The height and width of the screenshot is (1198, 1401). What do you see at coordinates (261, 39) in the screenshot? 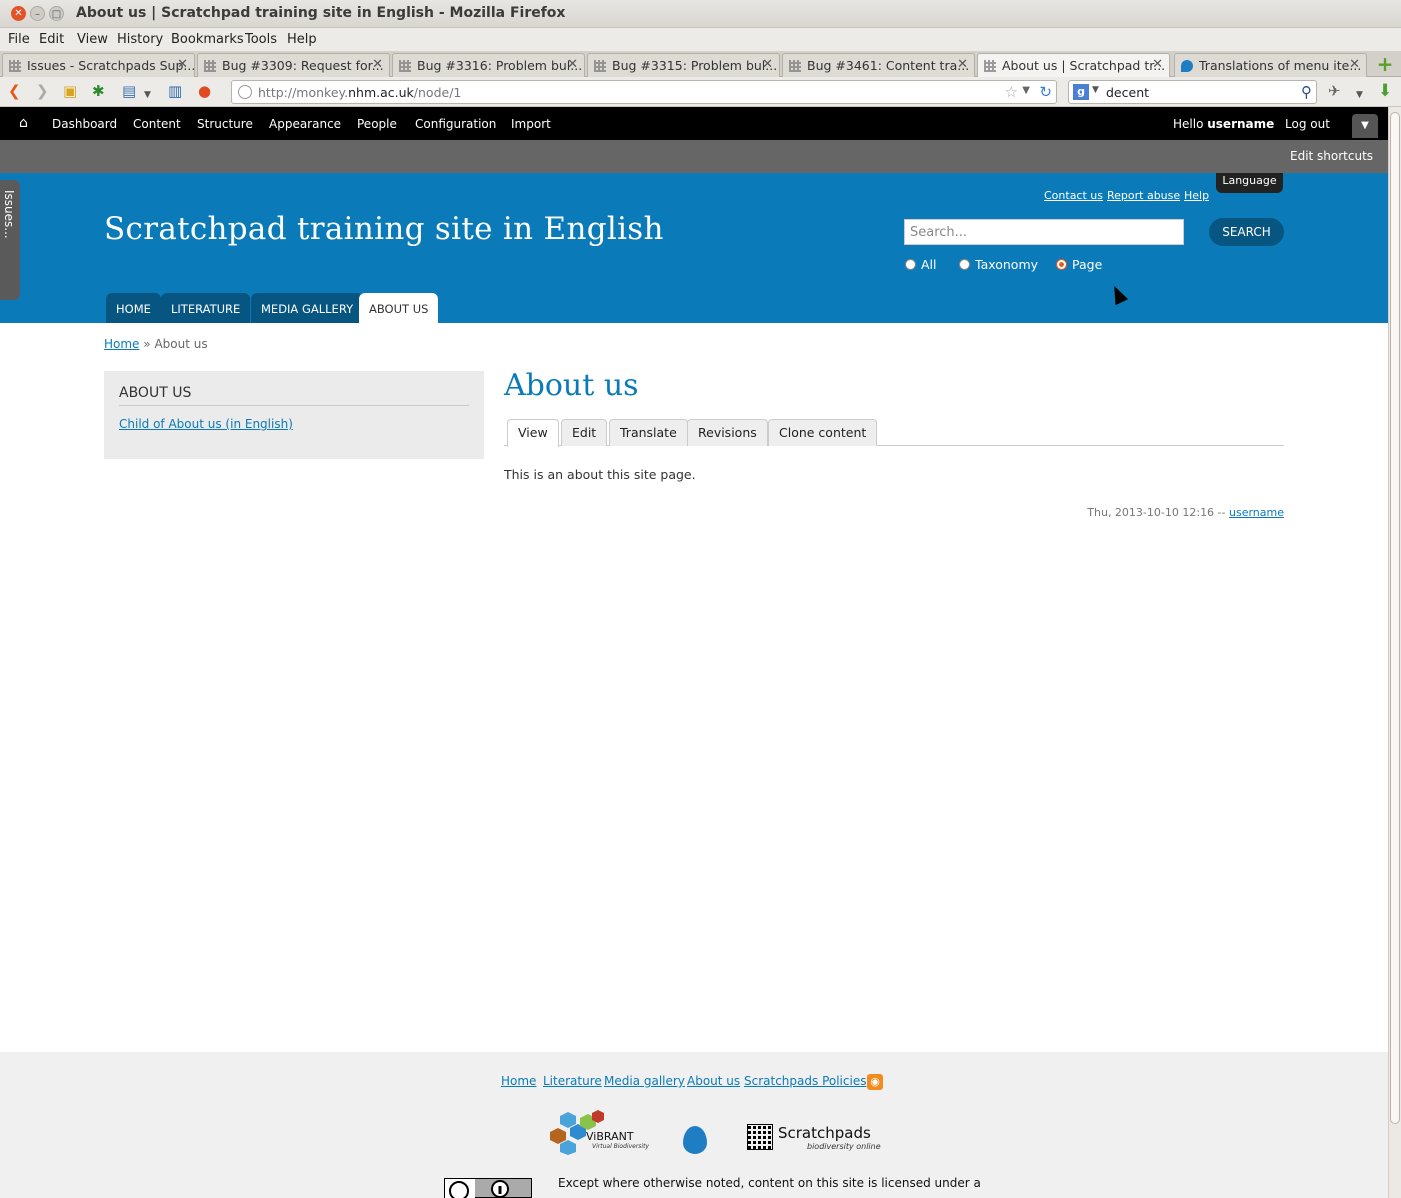
I see `menu-tools: Tools` at bounding box center [261, 39].